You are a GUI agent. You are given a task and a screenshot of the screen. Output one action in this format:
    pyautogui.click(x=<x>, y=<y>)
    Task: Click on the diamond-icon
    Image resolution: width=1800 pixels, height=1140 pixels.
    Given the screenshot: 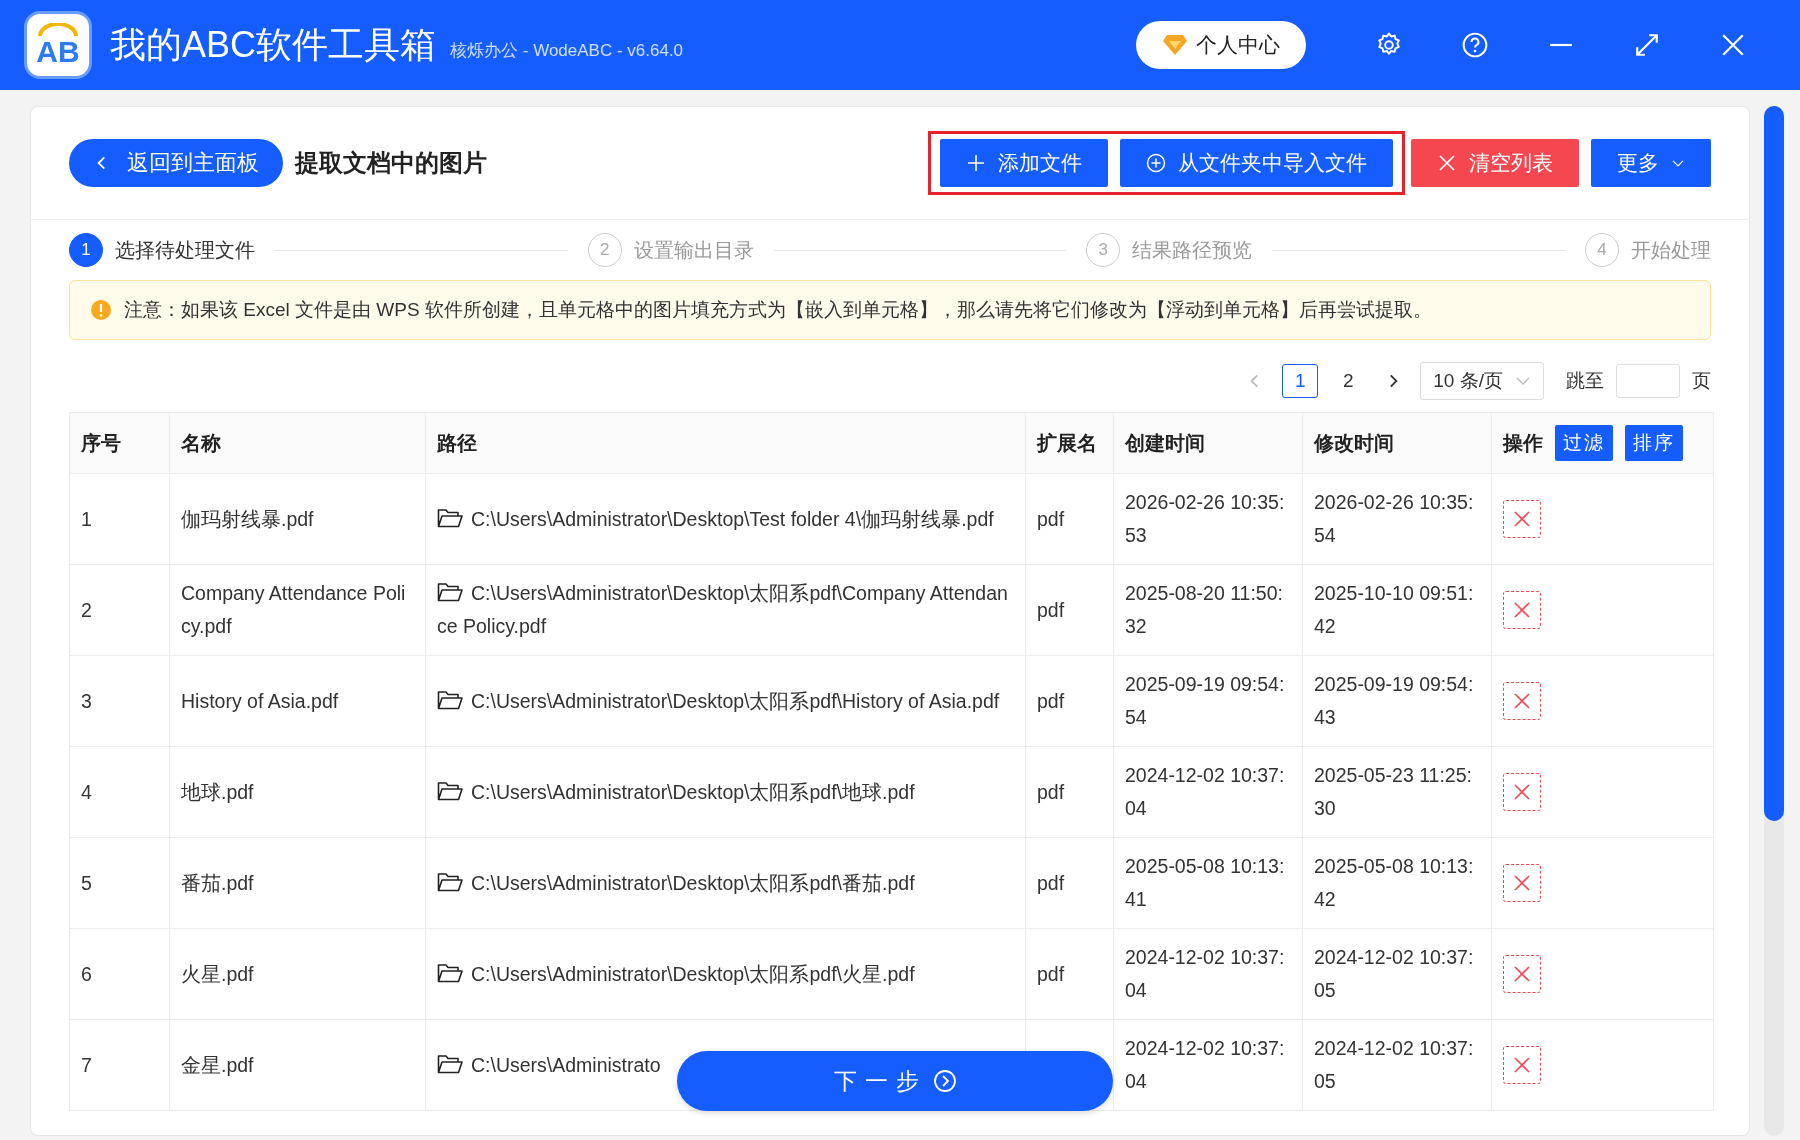 What is the action you would take?
    pyautogui.click(x=1175, y=45)
    